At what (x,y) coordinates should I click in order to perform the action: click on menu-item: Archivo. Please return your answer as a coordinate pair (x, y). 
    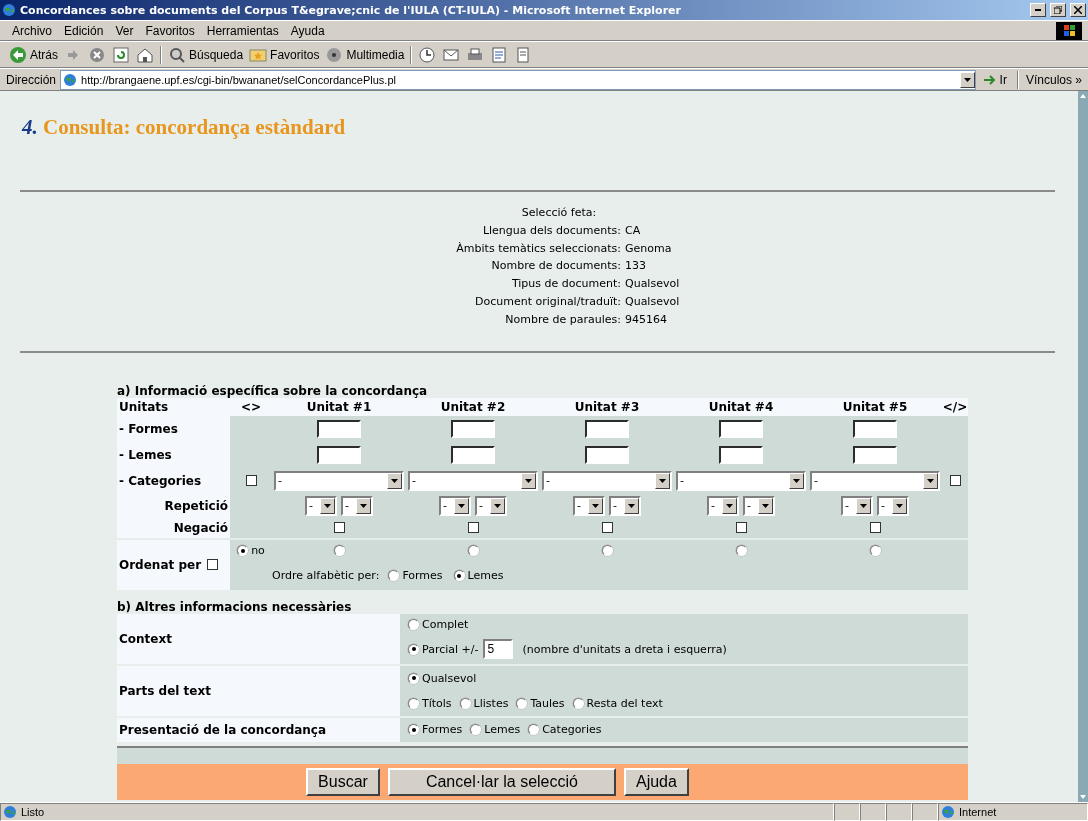
    Looking at the image, I should click on (32, 30).